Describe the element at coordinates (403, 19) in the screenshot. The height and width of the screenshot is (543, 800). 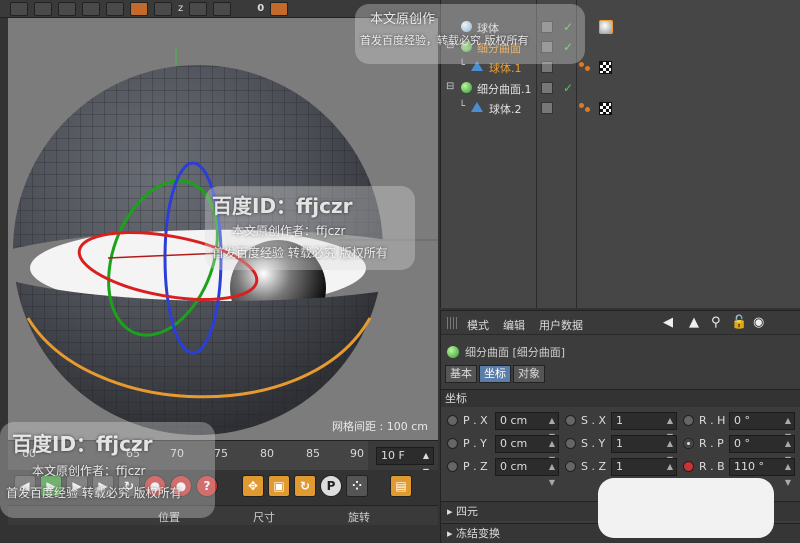
I see `watermark-original: 本文原创作` at that location.